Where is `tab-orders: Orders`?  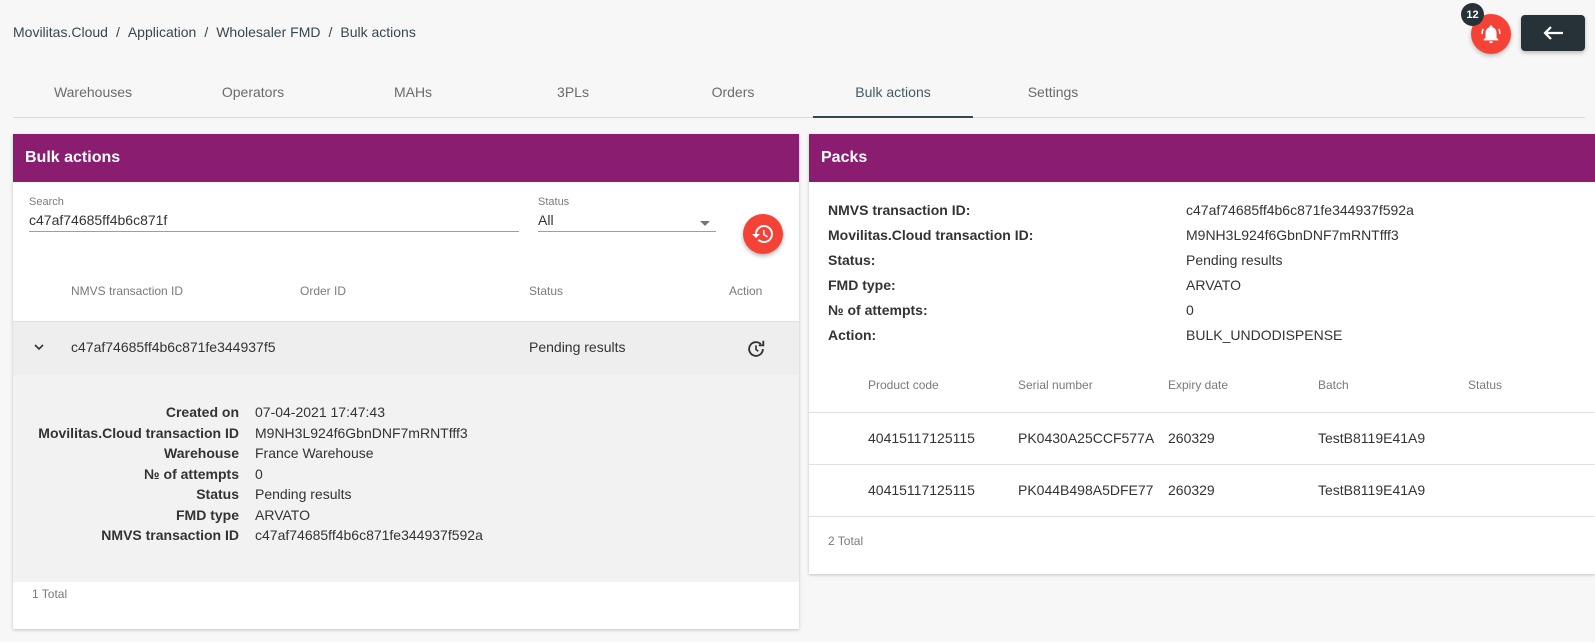 tab-orders: Orders is located at coordinates (733, 95).